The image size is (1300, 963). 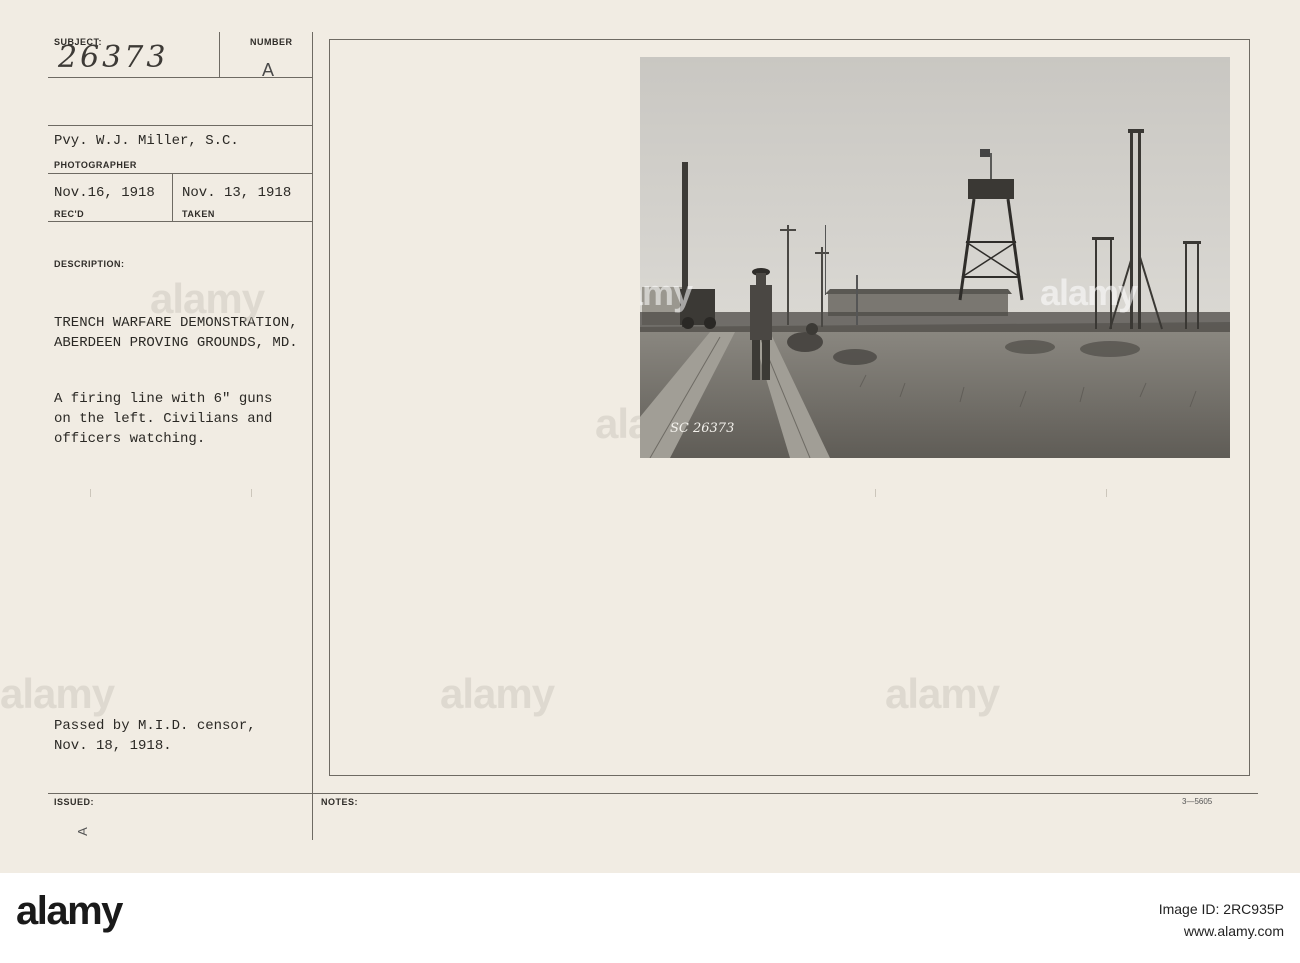 What do you see at coordinates (237, 193) in the screenshot?
I see `taken-date: Nov. 13, 1918` at bounding box center [237, 193].